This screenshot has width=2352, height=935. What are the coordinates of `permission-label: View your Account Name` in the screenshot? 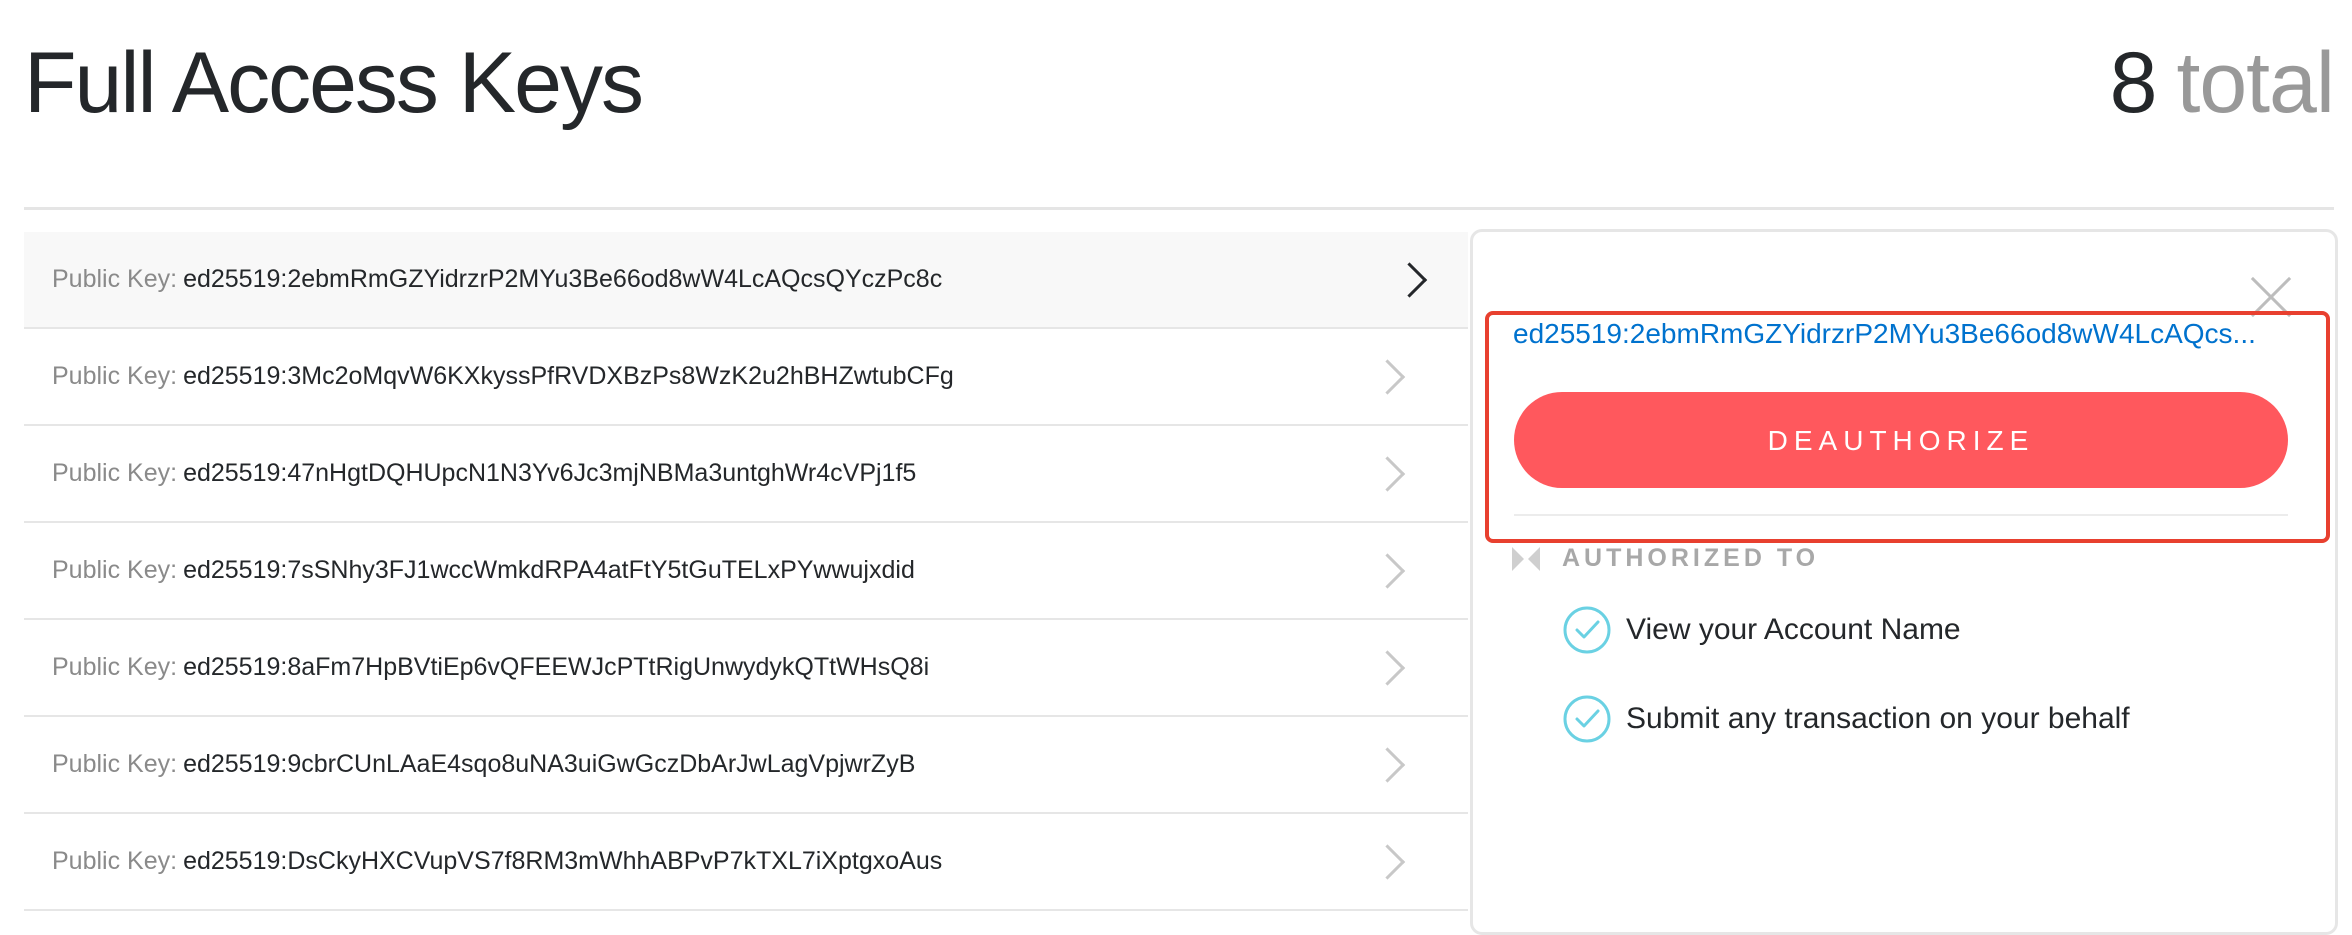 It's located at (1793, 629).